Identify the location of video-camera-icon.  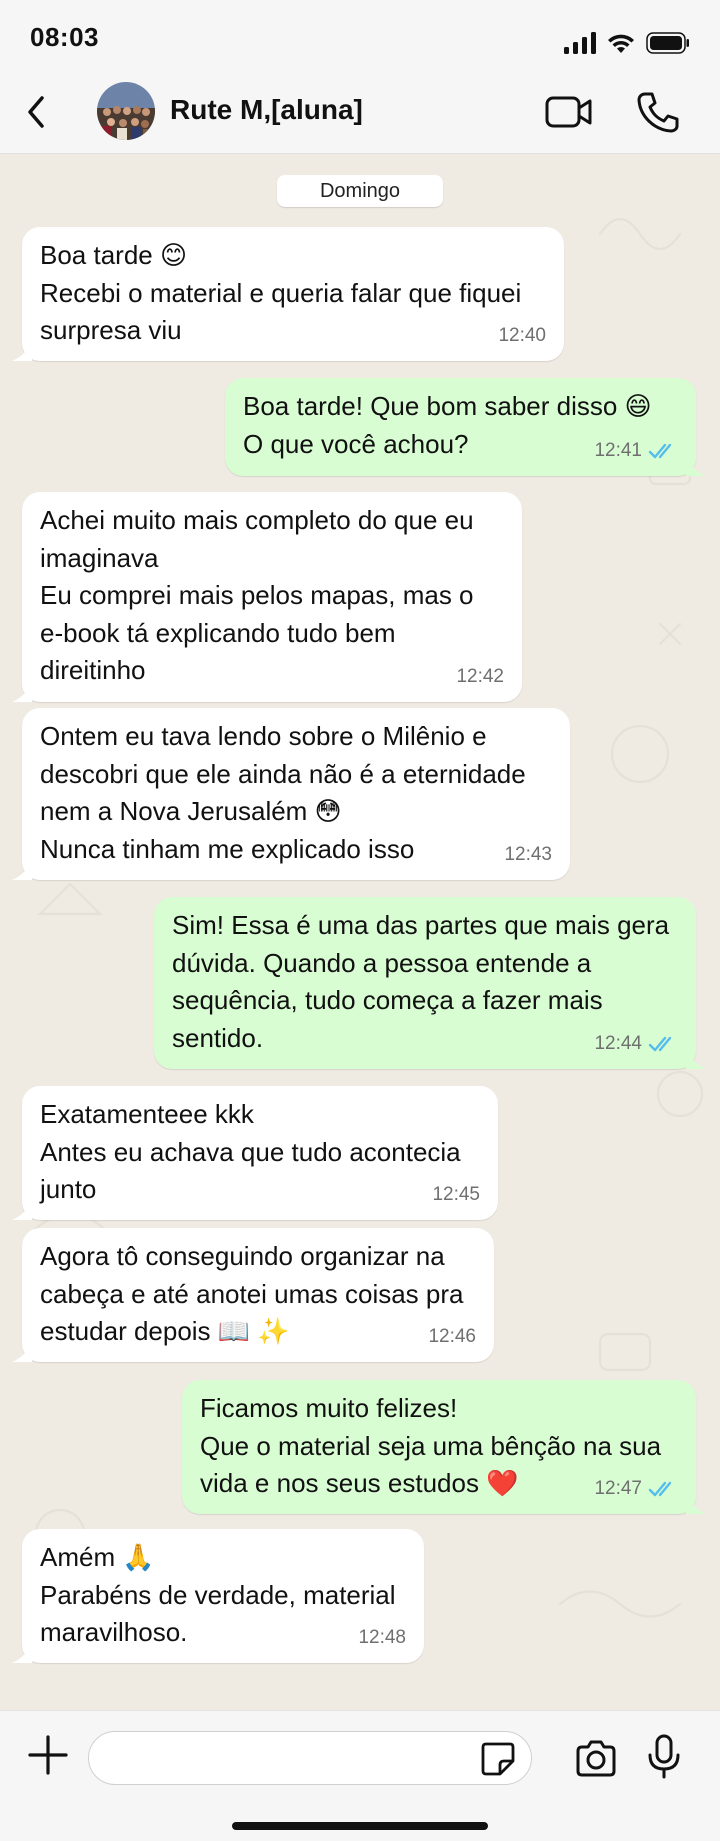
(569, 112).